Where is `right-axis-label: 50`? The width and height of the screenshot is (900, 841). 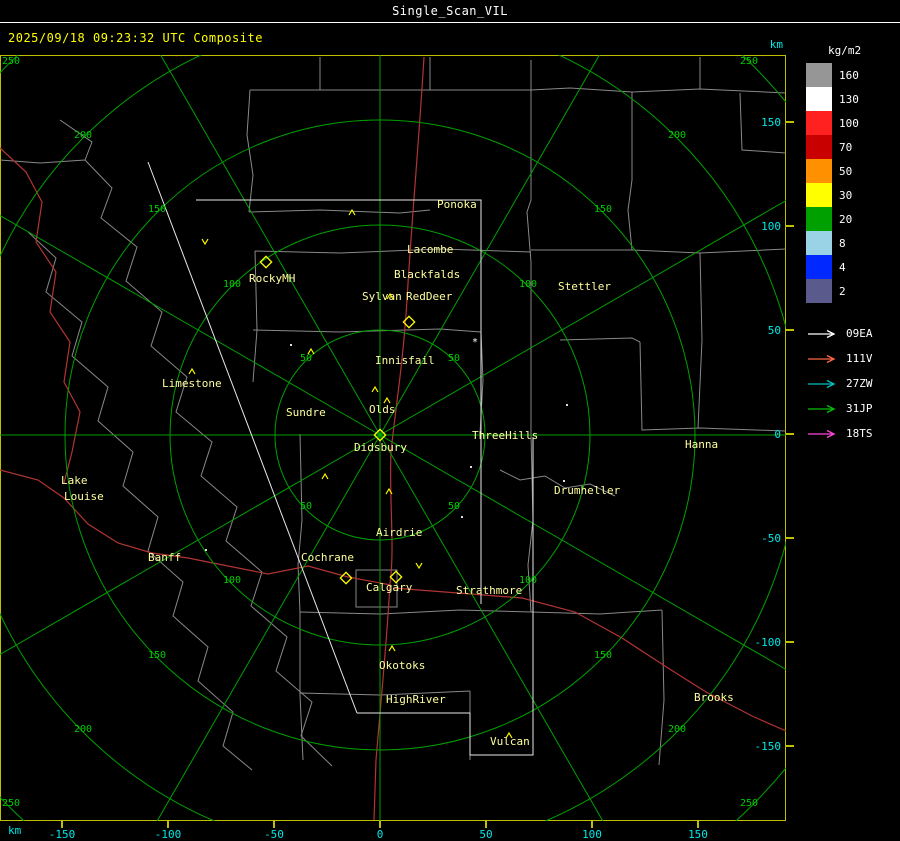
right-axis-label: 50 is located at coordinates (774, 330).